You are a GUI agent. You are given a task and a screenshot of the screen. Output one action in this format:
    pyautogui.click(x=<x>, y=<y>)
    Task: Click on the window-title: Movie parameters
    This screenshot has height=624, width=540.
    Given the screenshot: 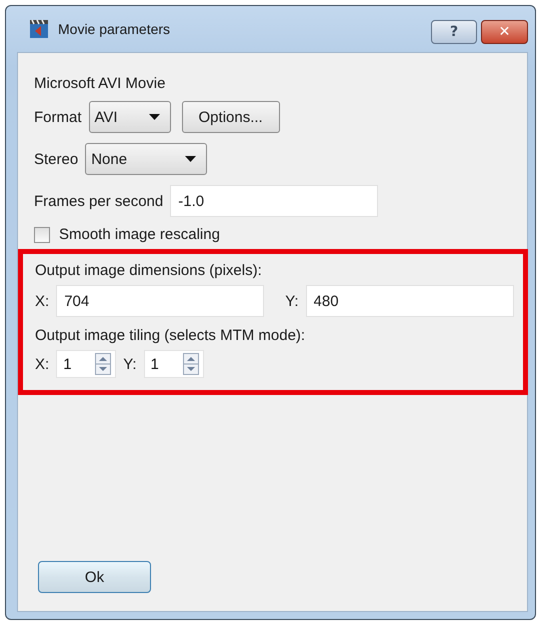 What is the action you would take?
    pyautogui.click(x=115, y=29)
    